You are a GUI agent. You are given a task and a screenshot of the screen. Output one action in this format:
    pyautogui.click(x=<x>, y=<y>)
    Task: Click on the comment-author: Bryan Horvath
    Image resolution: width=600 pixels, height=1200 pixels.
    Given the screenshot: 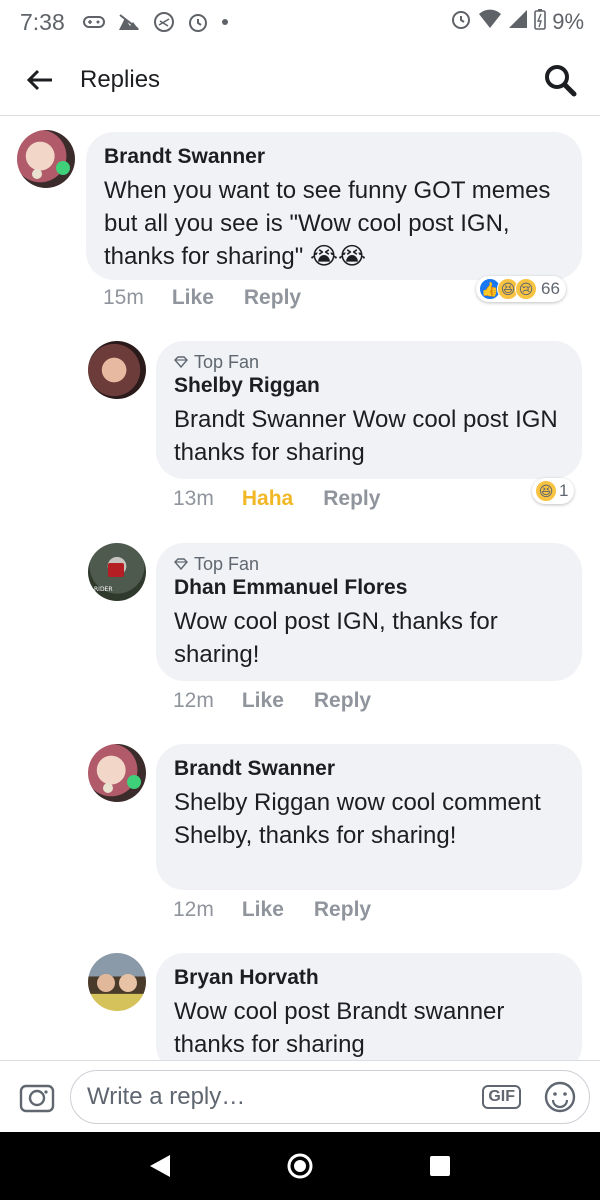 What is the action you would take?
    pyautogui.click(x=369, y=978)
    